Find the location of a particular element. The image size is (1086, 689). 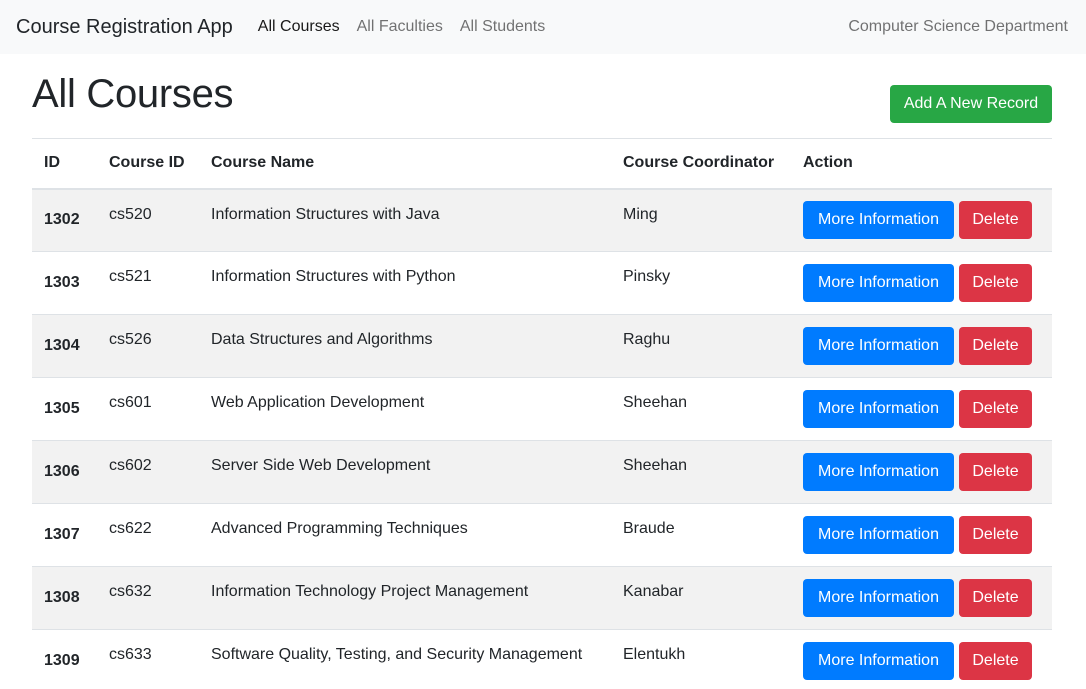

row-id: 1305 is located at coordinates (62, 408).